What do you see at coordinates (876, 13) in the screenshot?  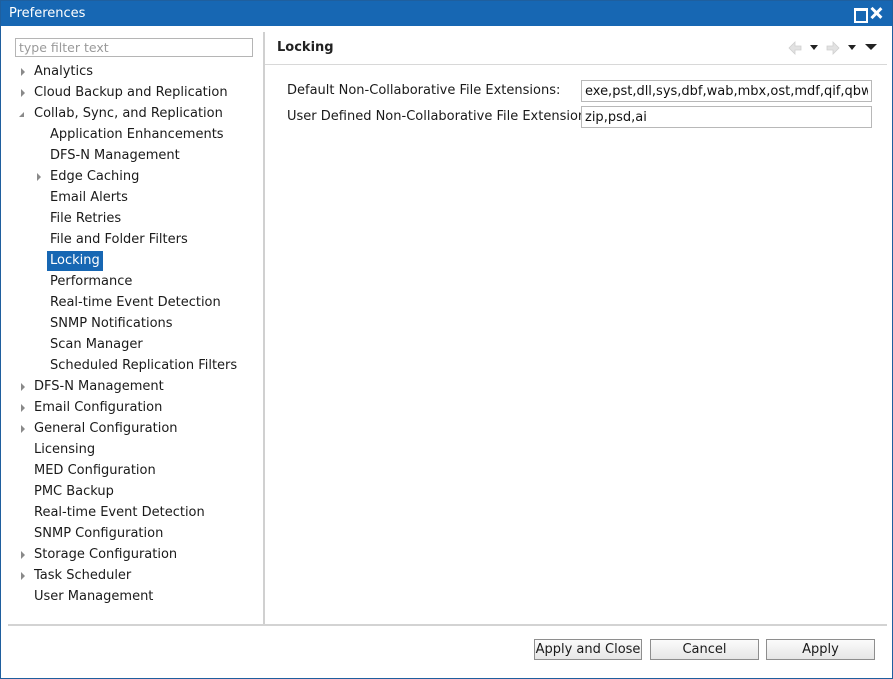 I see `close-icon` at bounding box center [876, 13].